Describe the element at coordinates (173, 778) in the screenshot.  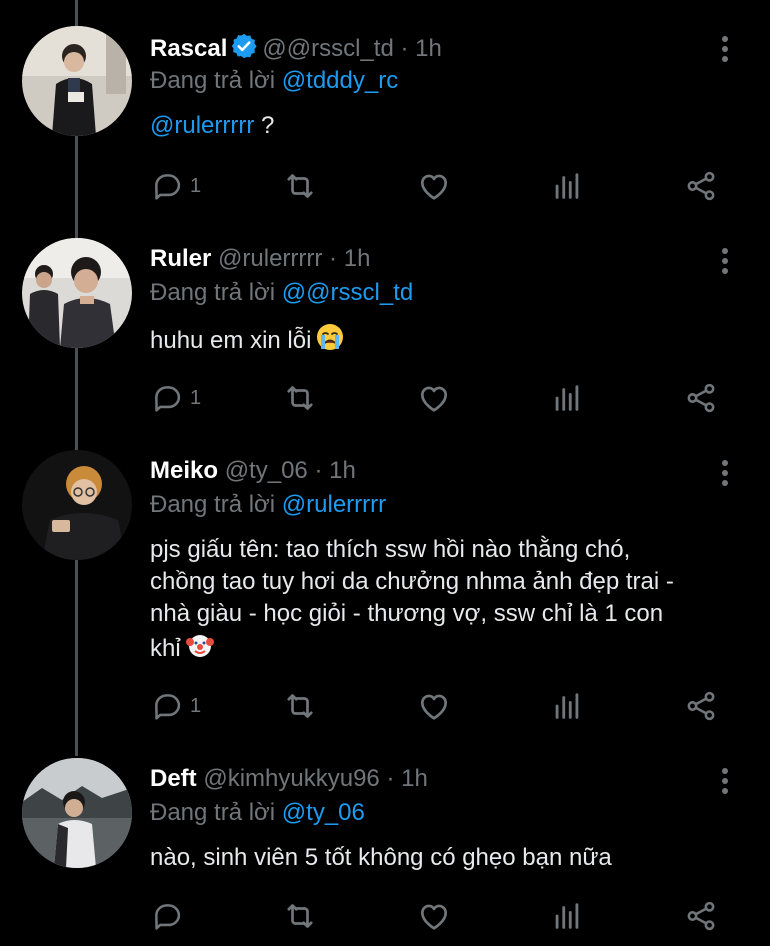
I see `display-name: Deft` at that location.